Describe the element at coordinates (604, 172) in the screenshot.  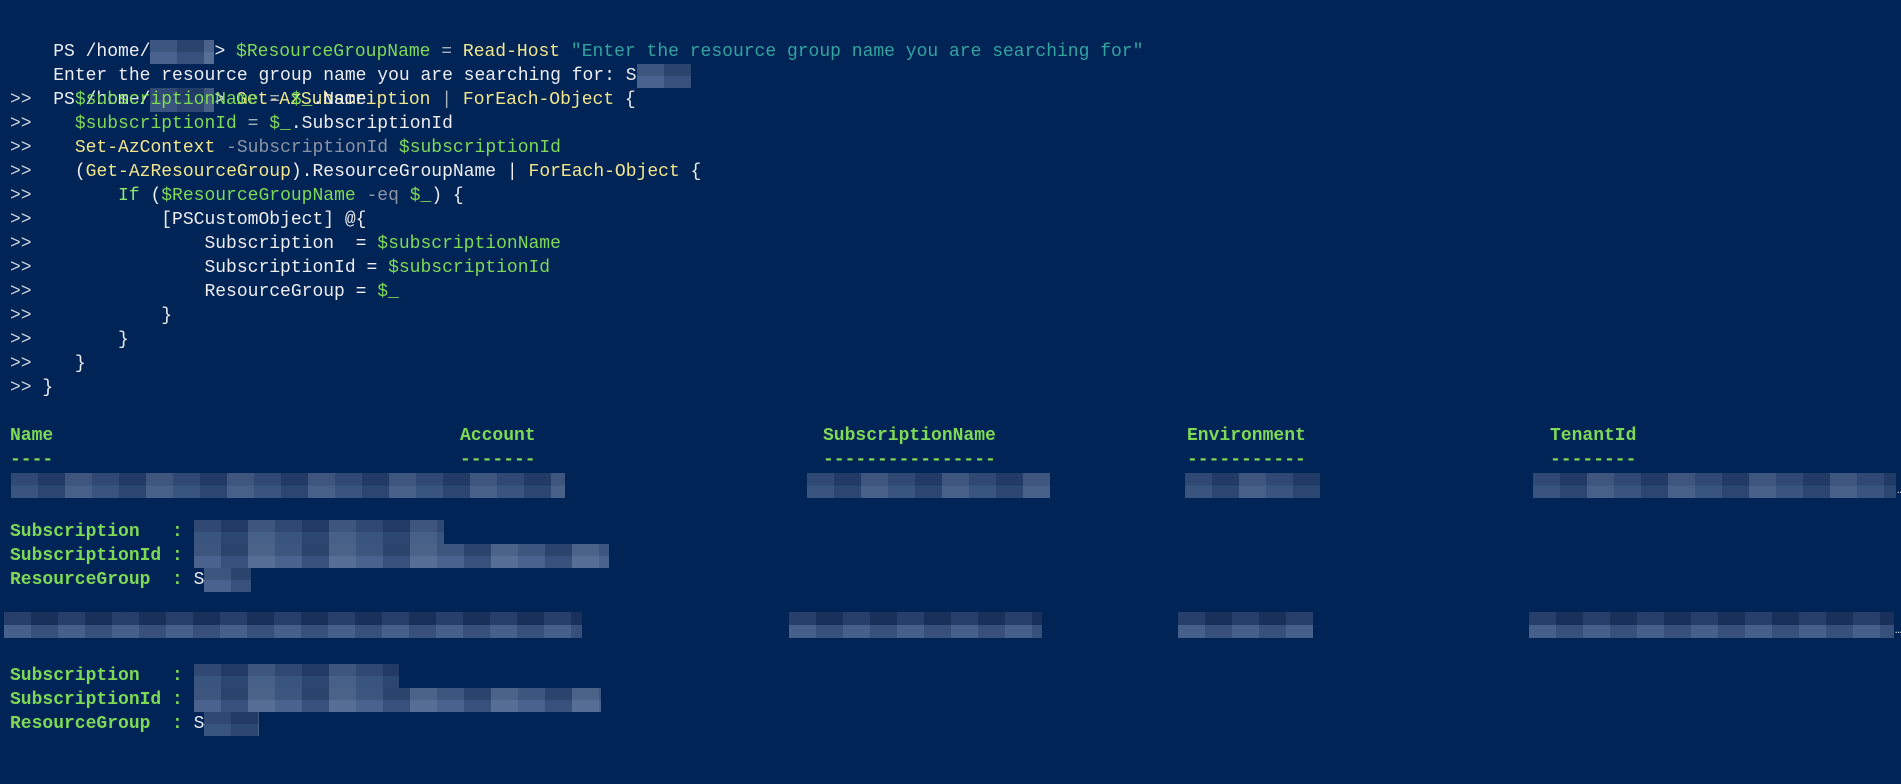
I see `command: ForEach-Object` at that location.